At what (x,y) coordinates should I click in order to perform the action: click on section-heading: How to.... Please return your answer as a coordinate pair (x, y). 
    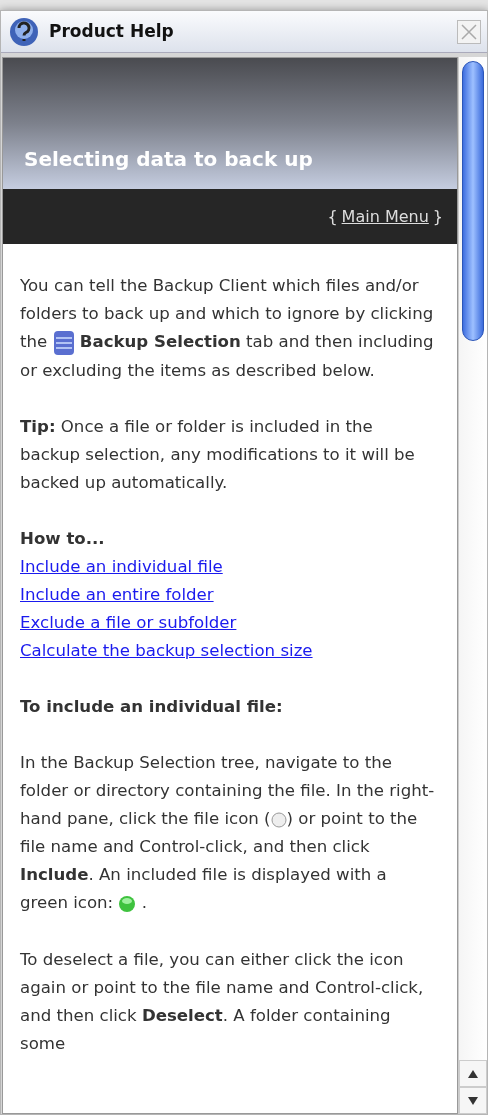
    Looking at the image, I should click on (63, 538).